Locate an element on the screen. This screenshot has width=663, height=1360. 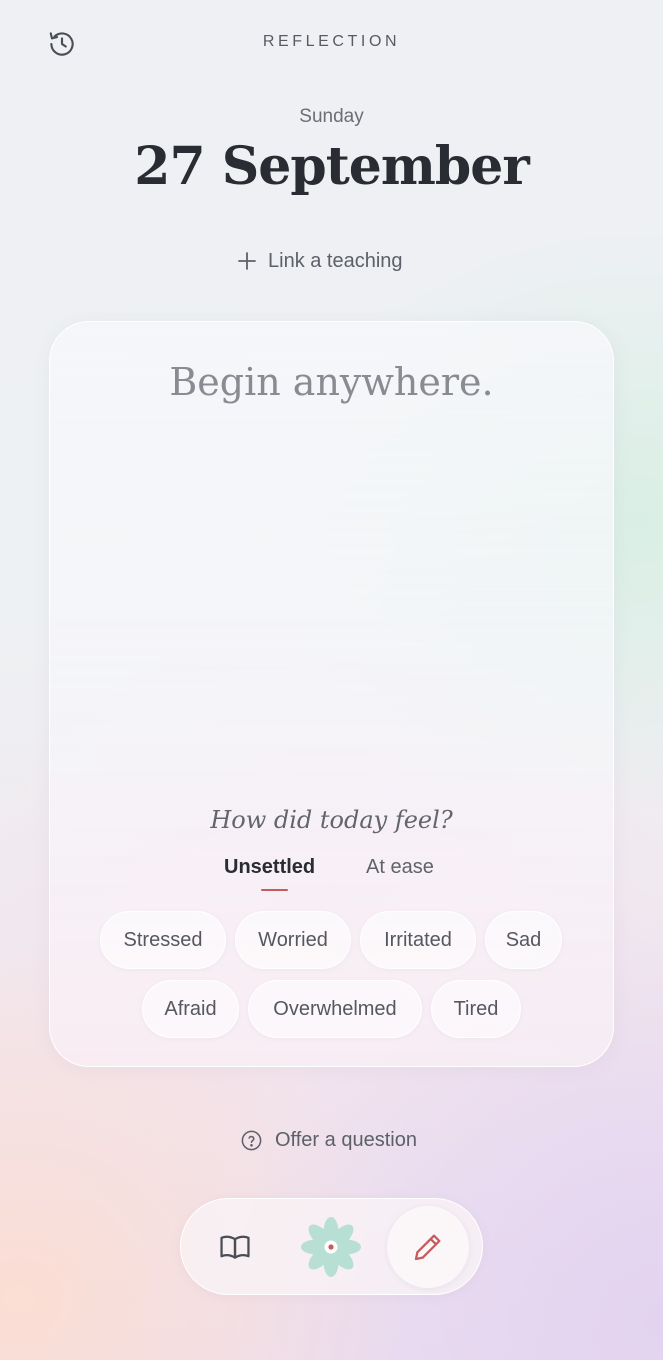
header: REFLECTION is located at coordinates (331, 42).